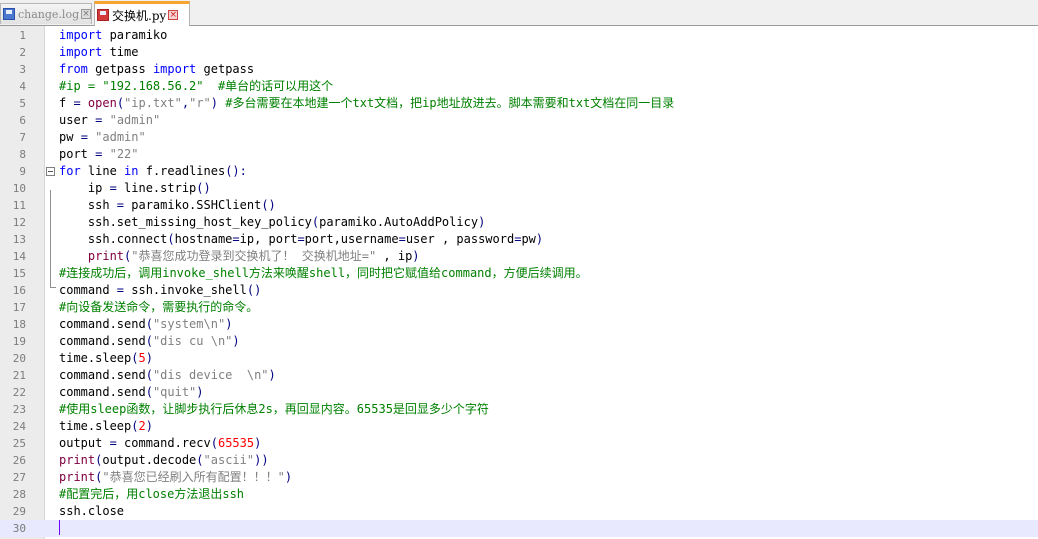  Describe the element at coordinates (519, 52) in the screenshot. I see `code-line: 2 import time` at that location.